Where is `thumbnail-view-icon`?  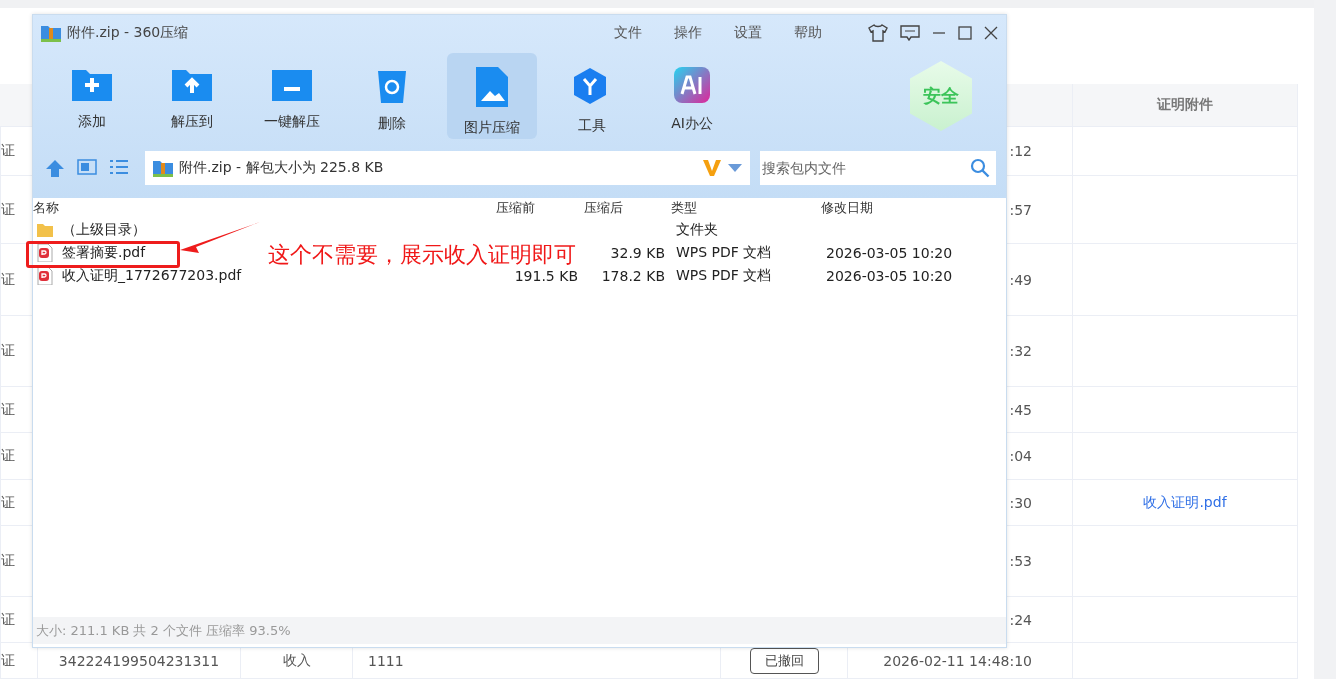
thumbnail-view-icon is located at coordinates (87, 167).